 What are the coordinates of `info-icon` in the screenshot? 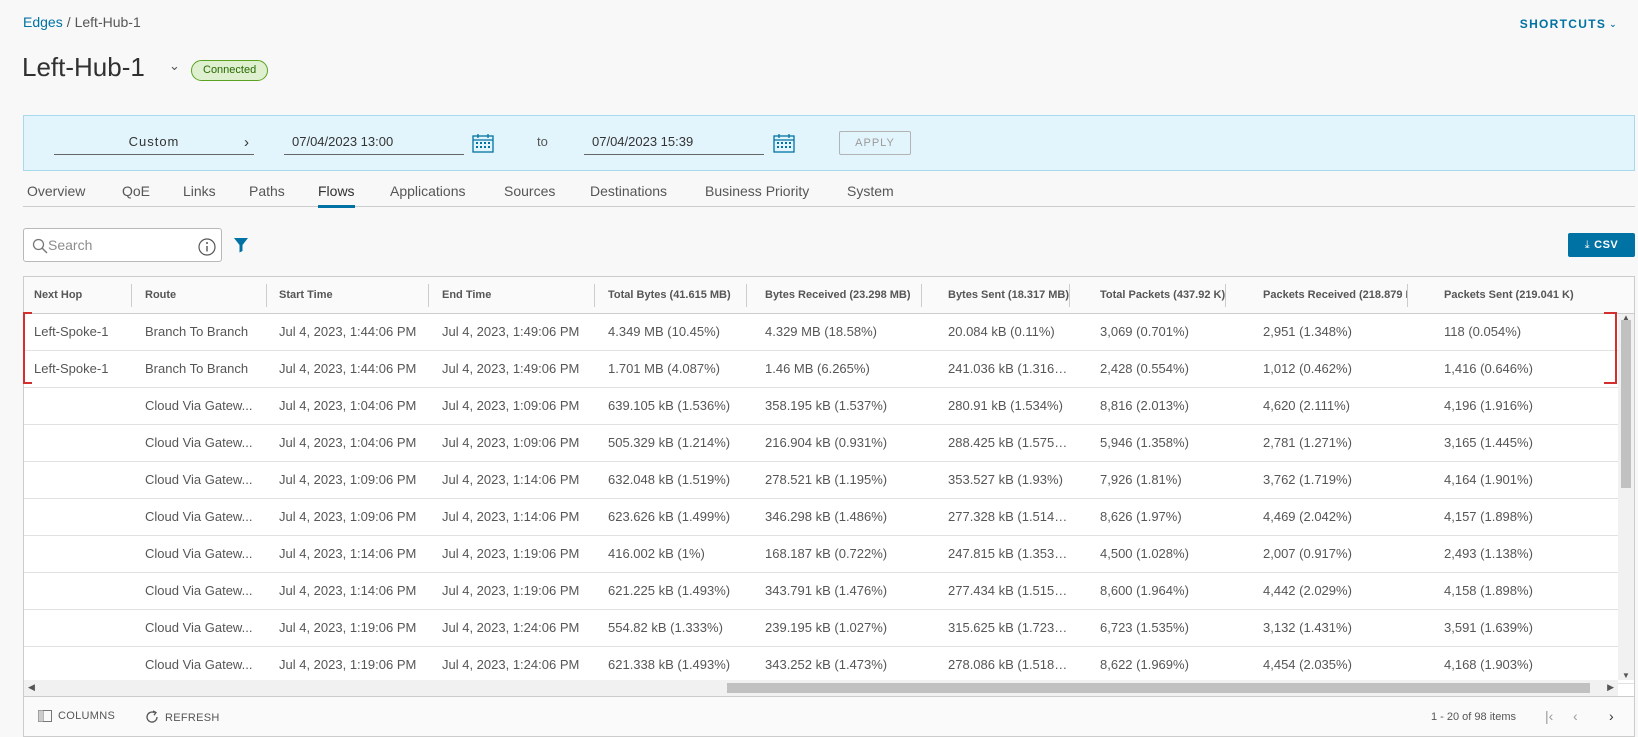 It's located at (207, 247).